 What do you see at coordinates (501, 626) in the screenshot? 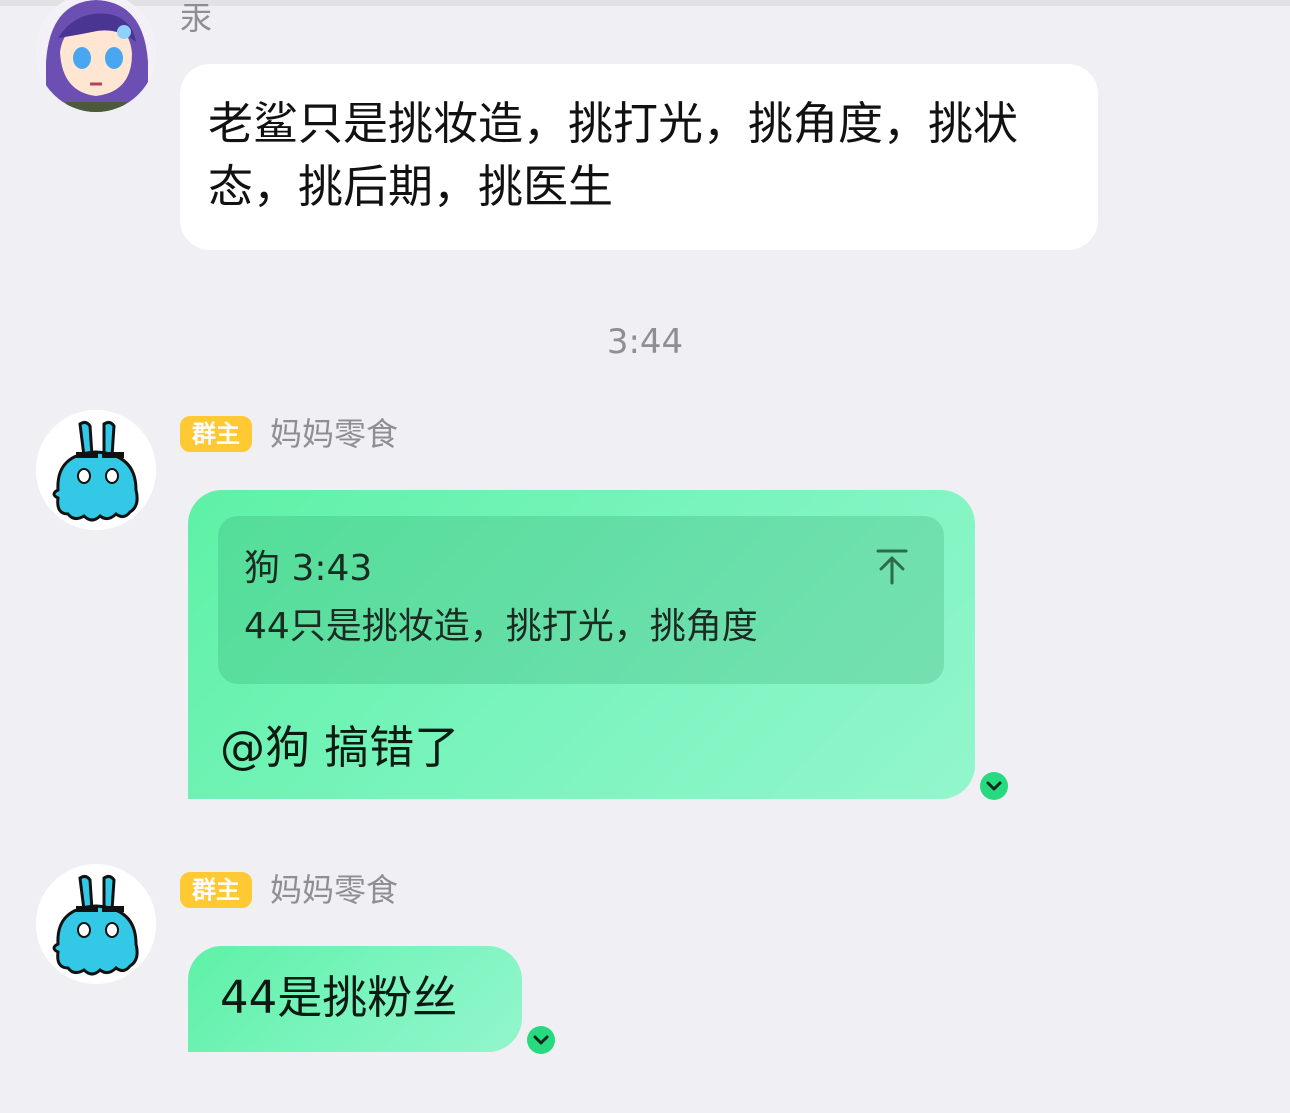
I see `quote-text: 44只是挑妆造，挑打光，挑角度` at bounding box center [501, 626].